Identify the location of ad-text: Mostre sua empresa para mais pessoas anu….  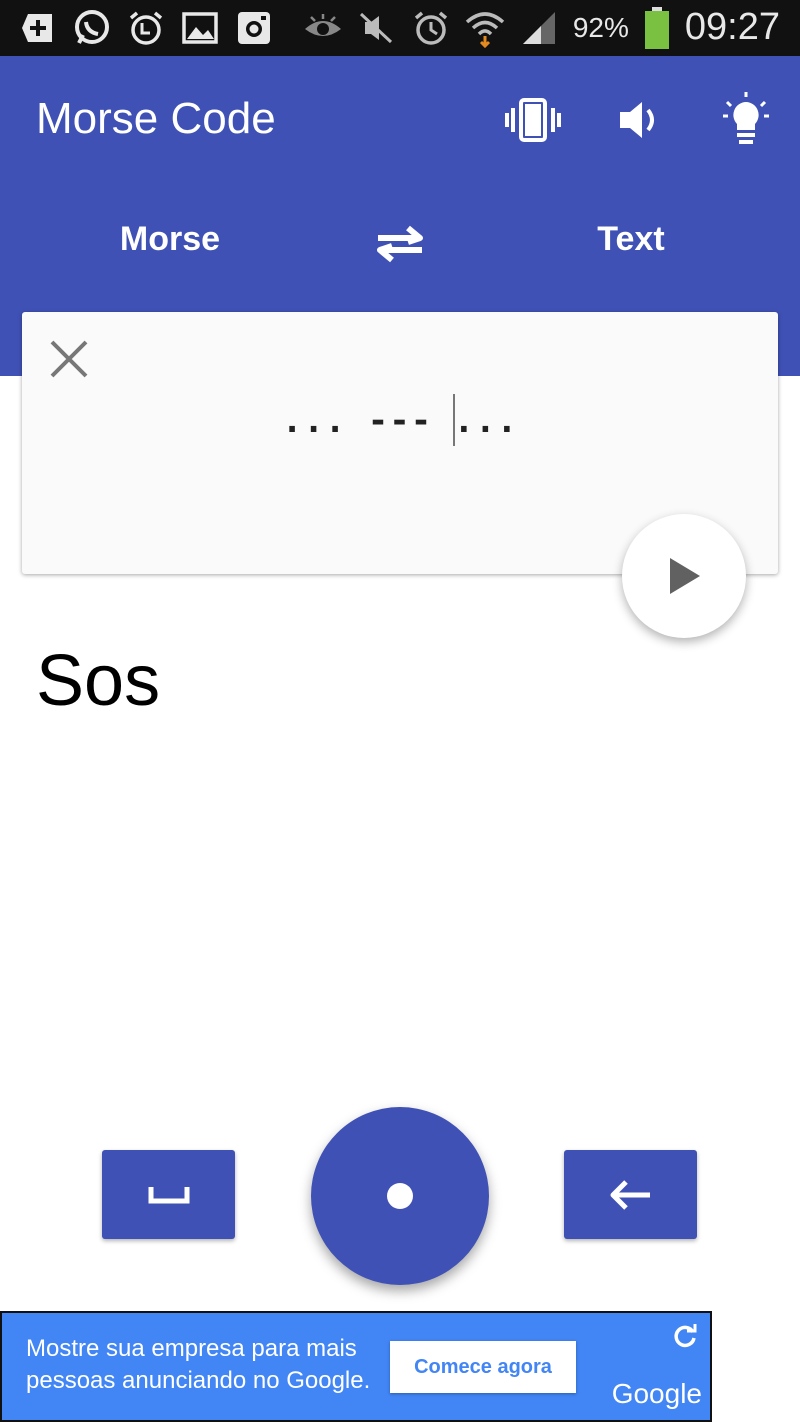
(198, 1364).